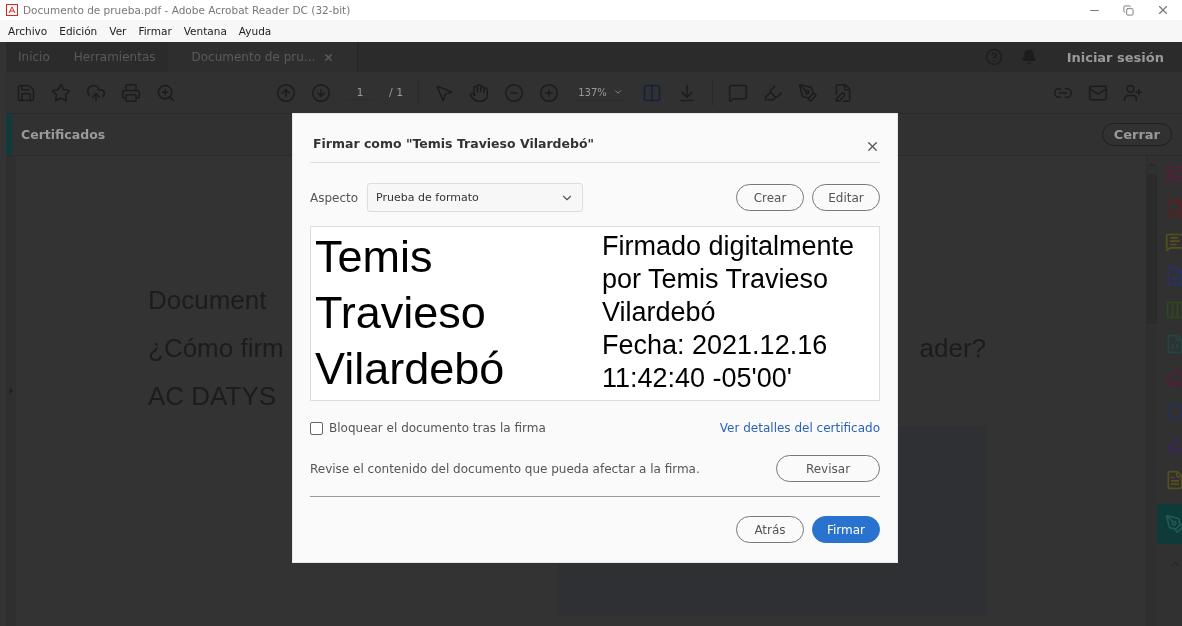  I want to click on create-button: Crear, so click(770, 197).